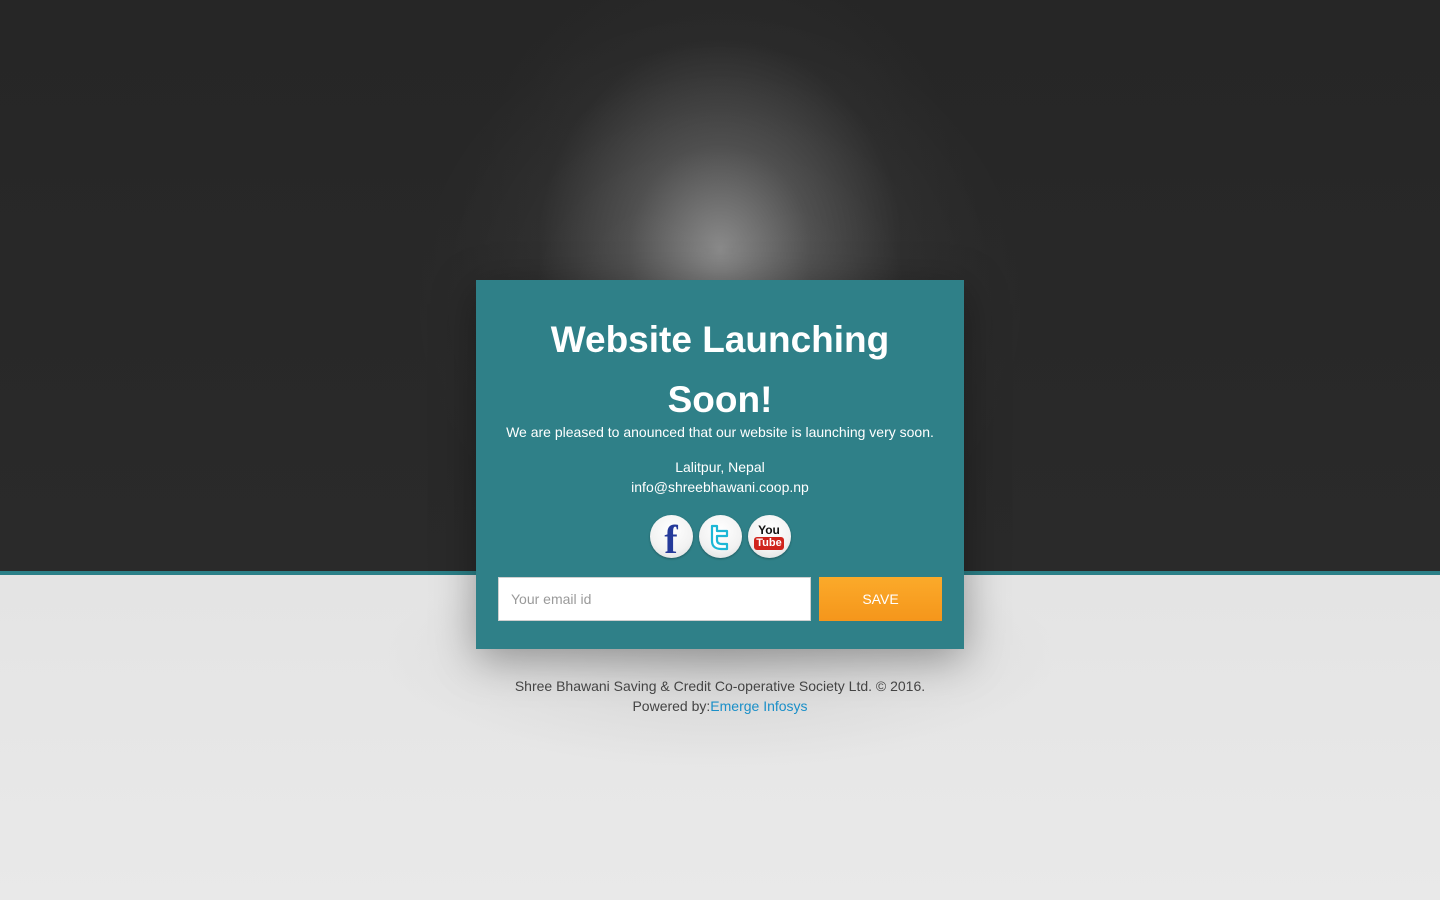 The image size is (1440, 900). I want to click on twitter-glyph, so click(719, 537).